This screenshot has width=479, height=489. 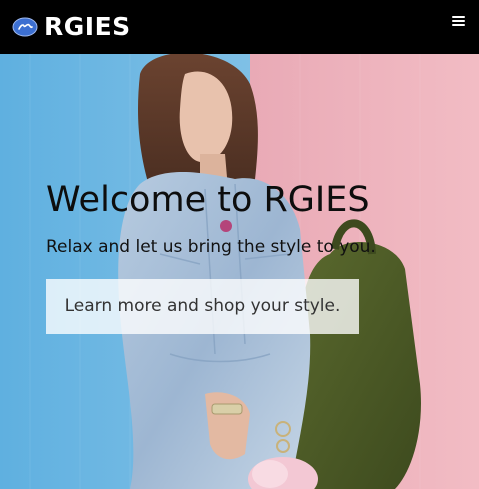 What do you see at coordinates (239, 27) in the screenshot?
I see `top-navbar: RGIES` at bounding box center [239, 27].